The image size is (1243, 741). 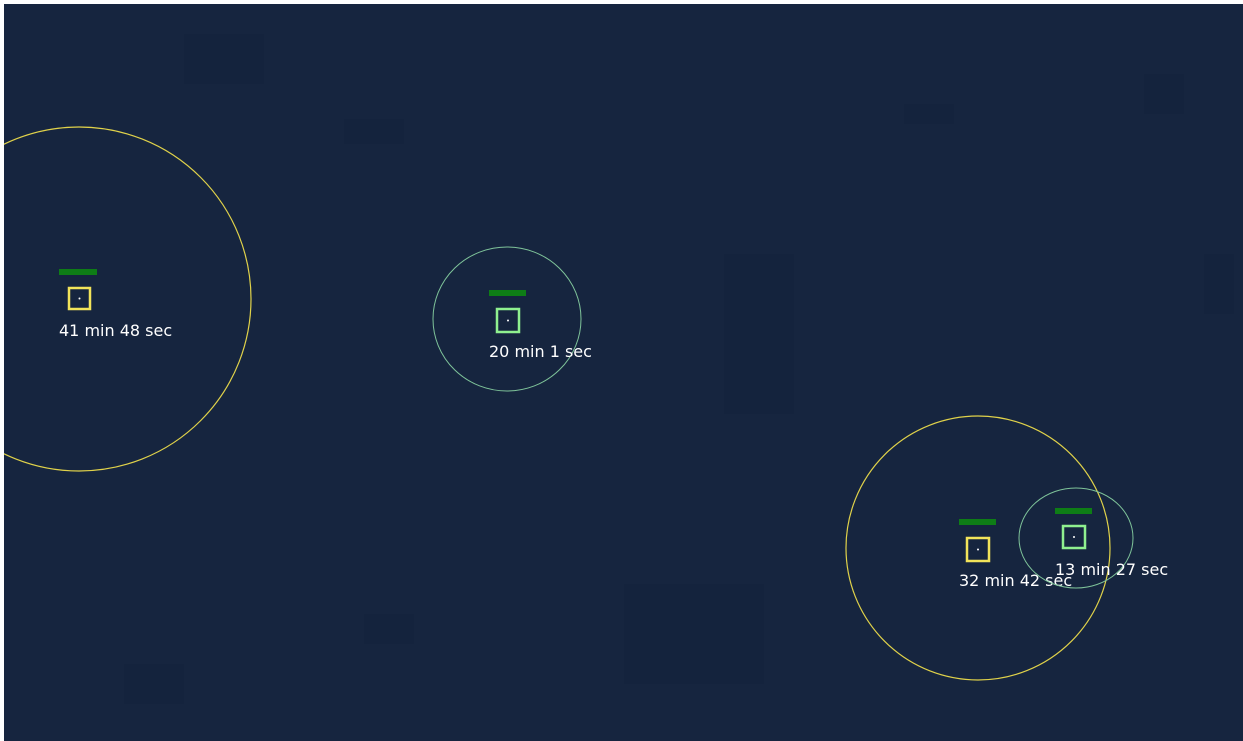 What do you see at coordinates (540, 351) in the screenshot?
I see `timer-label: 20 min 1 sec` at bounding box center [540, 351].